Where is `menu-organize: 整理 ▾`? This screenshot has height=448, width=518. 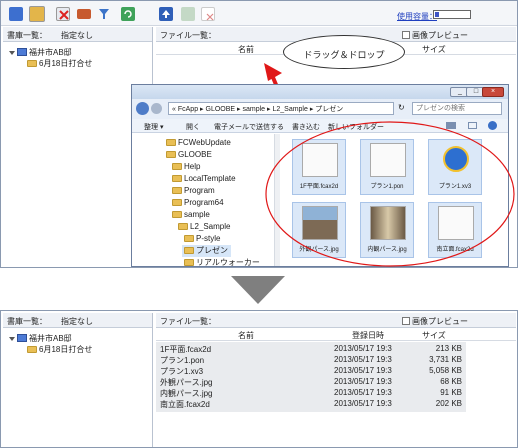
menu-organize: 整理 ▾ is located at coordinates (153, 127).